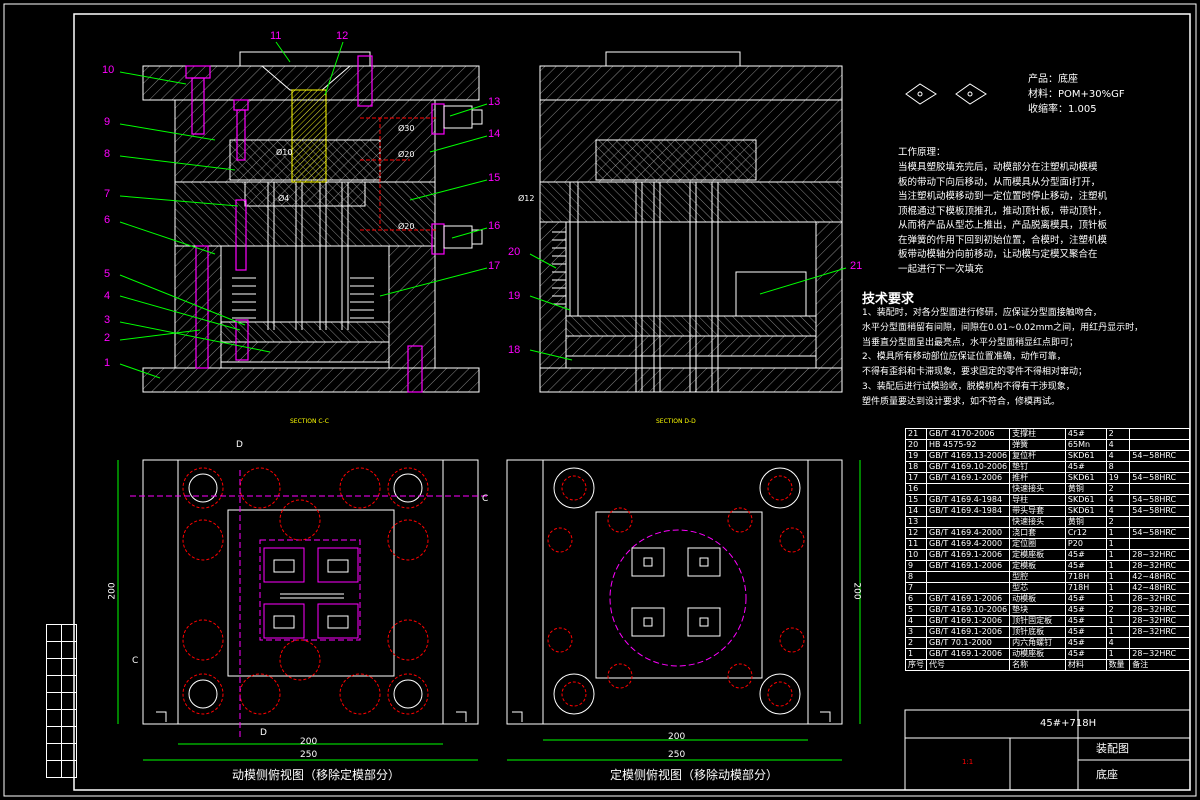 The image size is (1200, 800). Describe the element at coordinates (406, 226) in the screenshot. I see `dim-d20b: Ø20` at that location.